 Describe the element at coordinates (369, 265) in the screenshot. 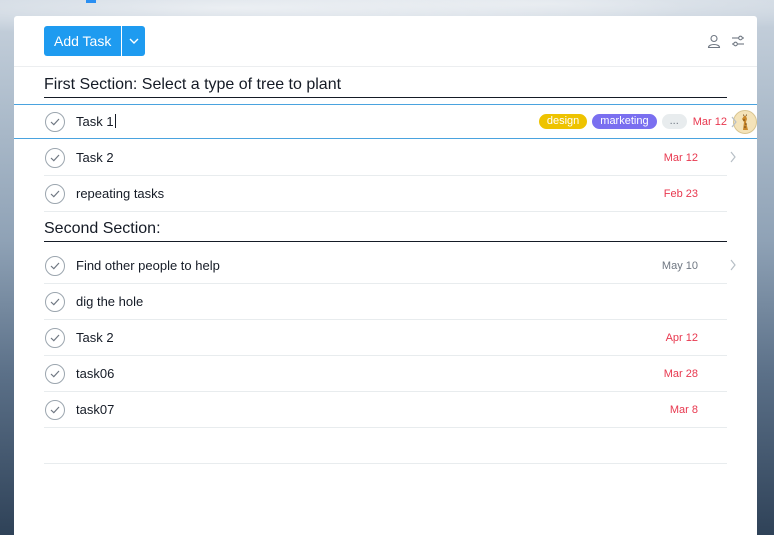

I see `task-name: Find other people to help` at that location.